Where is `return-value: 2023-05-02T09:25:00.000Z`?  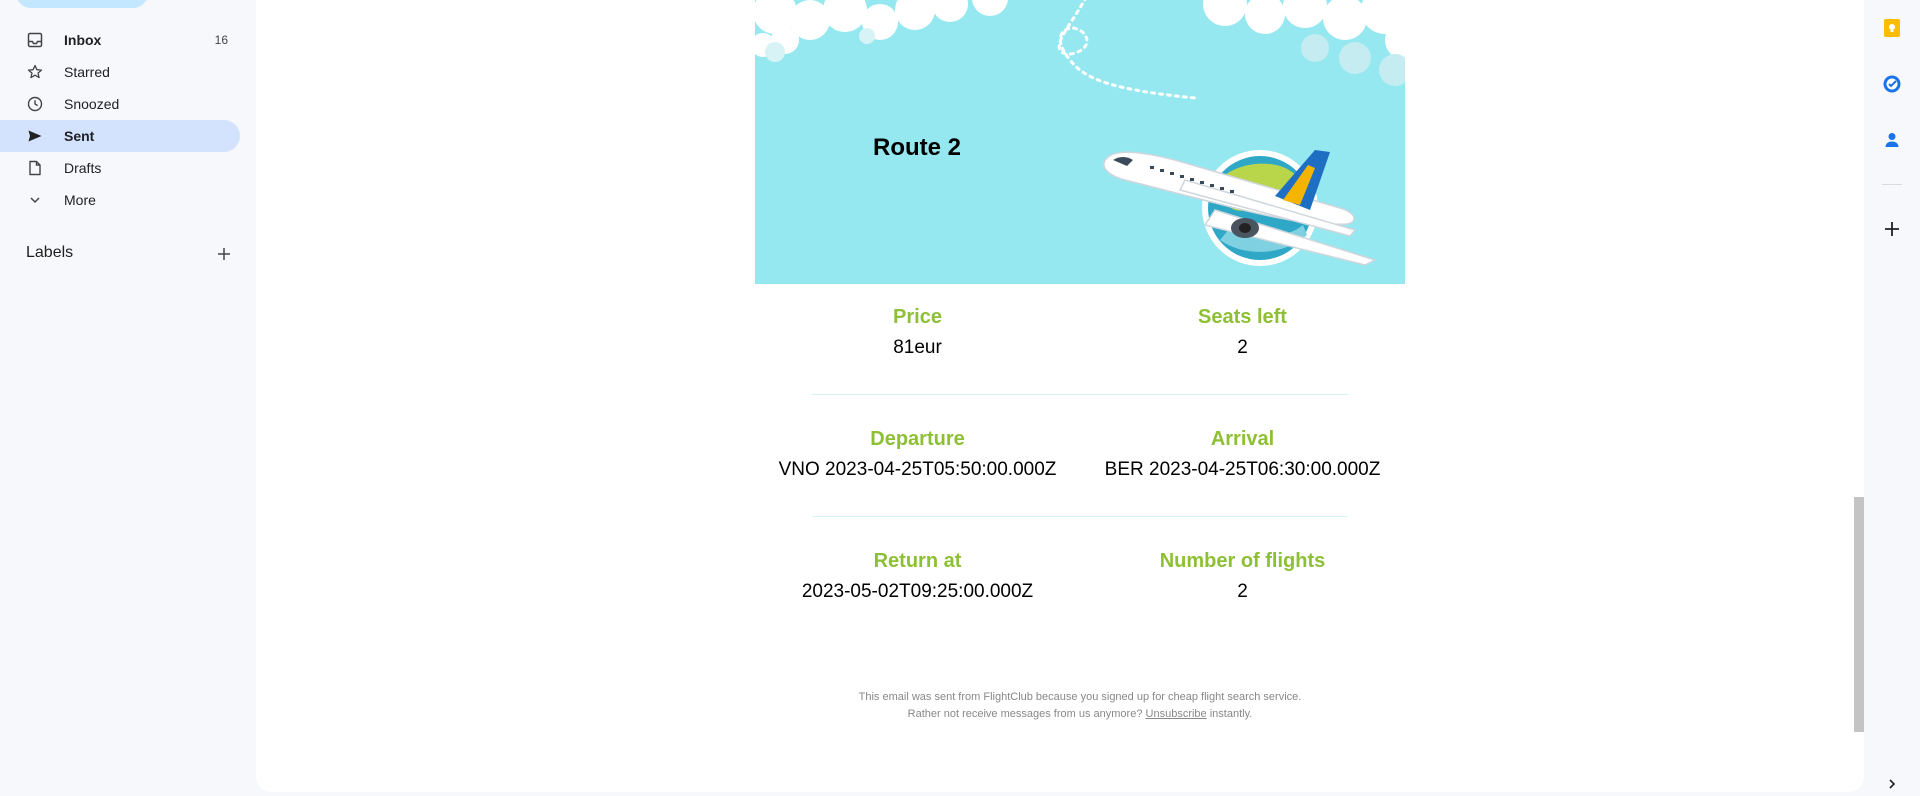
return-value: 2023-05-02T09:25:00.000Z is located at coordinates (917, 591).